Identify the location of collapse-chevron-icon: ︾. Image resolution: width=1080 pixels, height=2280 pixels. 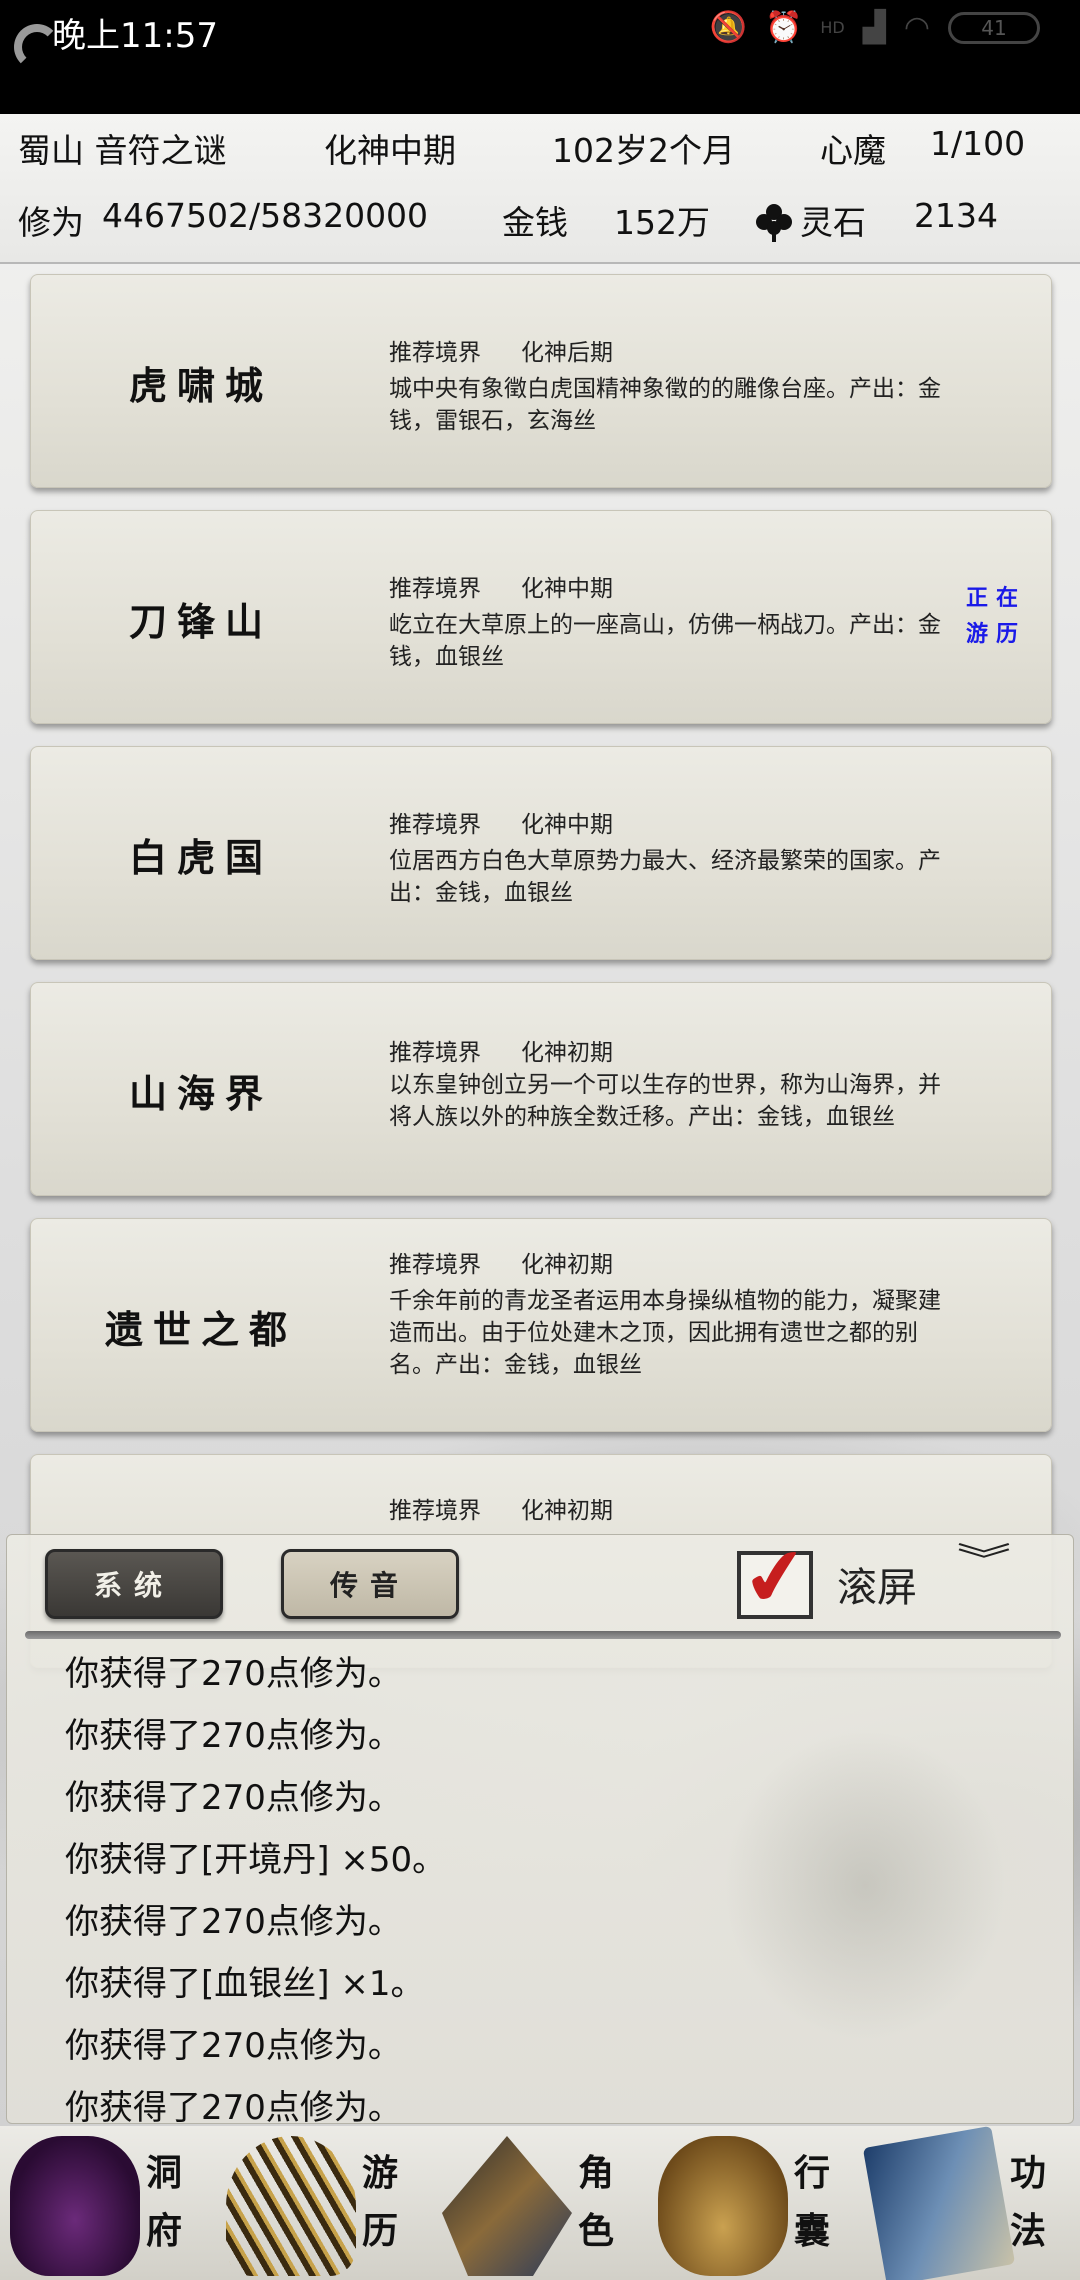
(984, 1561).